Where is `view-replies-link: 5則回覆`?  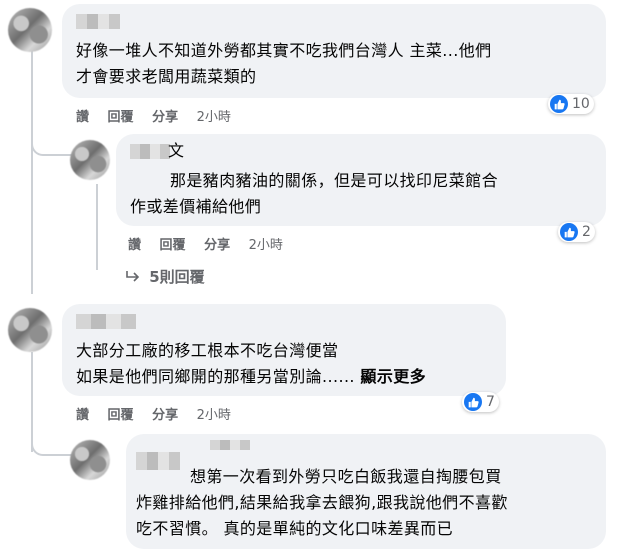 view-replies-link: 5則回覆 is located at coordinates (165, 276).